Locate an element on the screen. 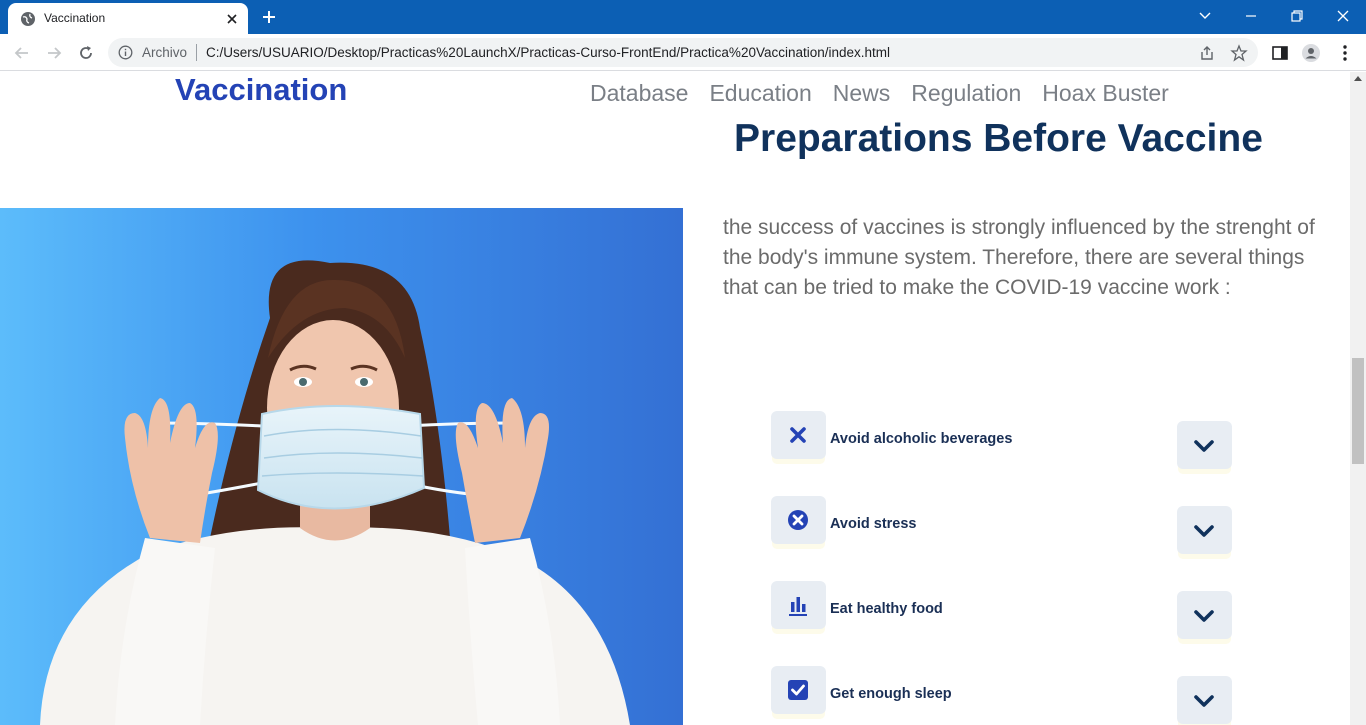 Image resolution: width=1366 pixels, height=725 pixels. list-item-avoid-alcohol: Avoid alcoholic beverages is located at coordinates (1002, 446).